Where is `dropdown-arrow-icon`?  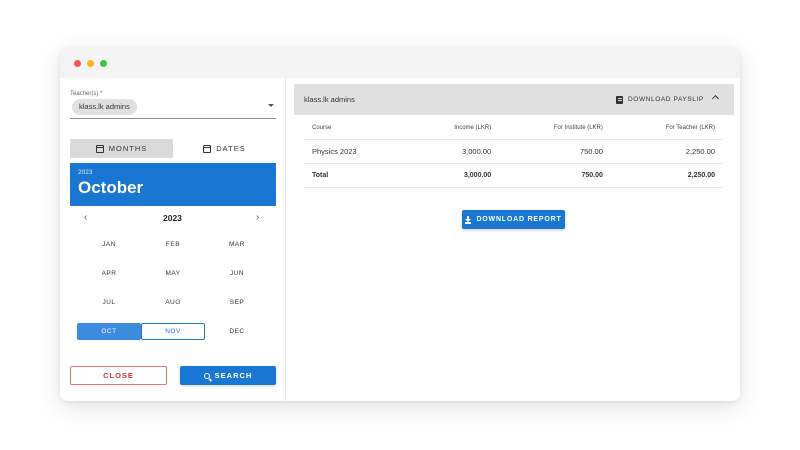 dropdown-arrow-icon is located at coordinates (271, 105).